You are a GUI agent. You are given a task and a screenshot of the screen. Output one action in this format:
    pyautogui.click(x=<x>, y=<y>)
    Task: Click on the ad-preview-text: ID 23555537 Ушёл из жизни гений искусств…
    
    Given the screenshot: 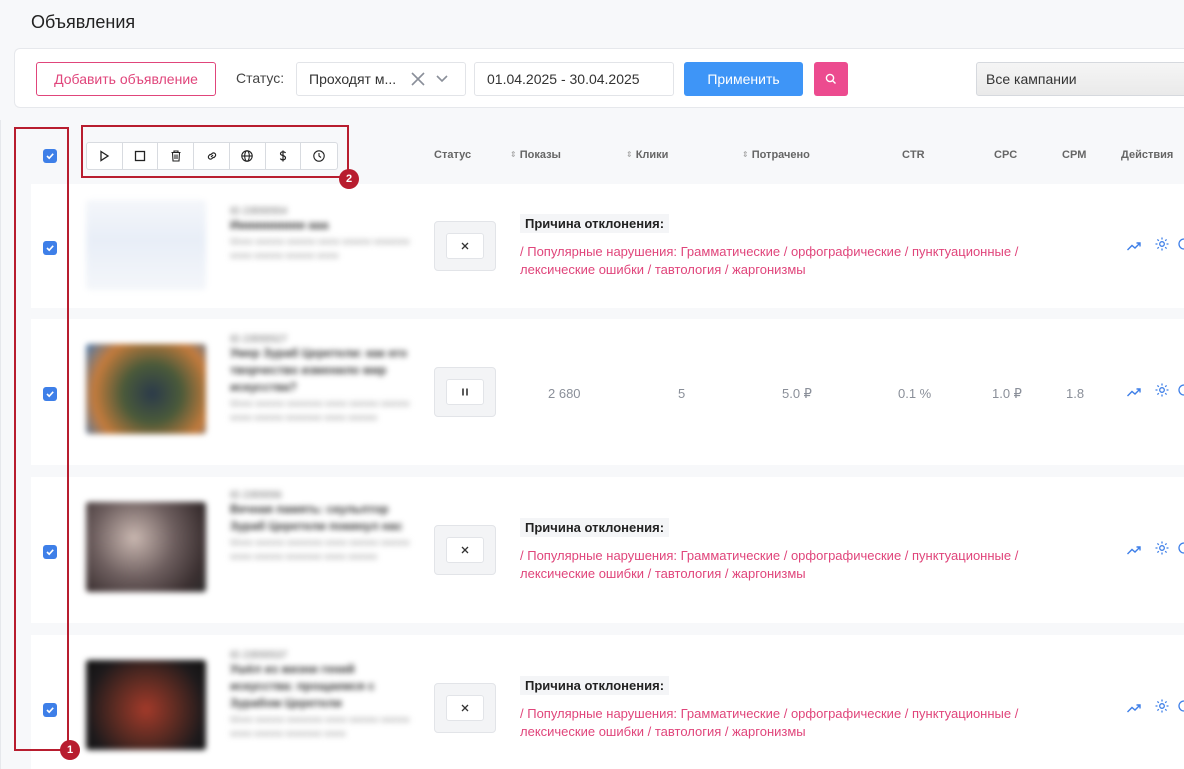 What is the action you would take?
    pyautogui.click(x=320, y=694)
    